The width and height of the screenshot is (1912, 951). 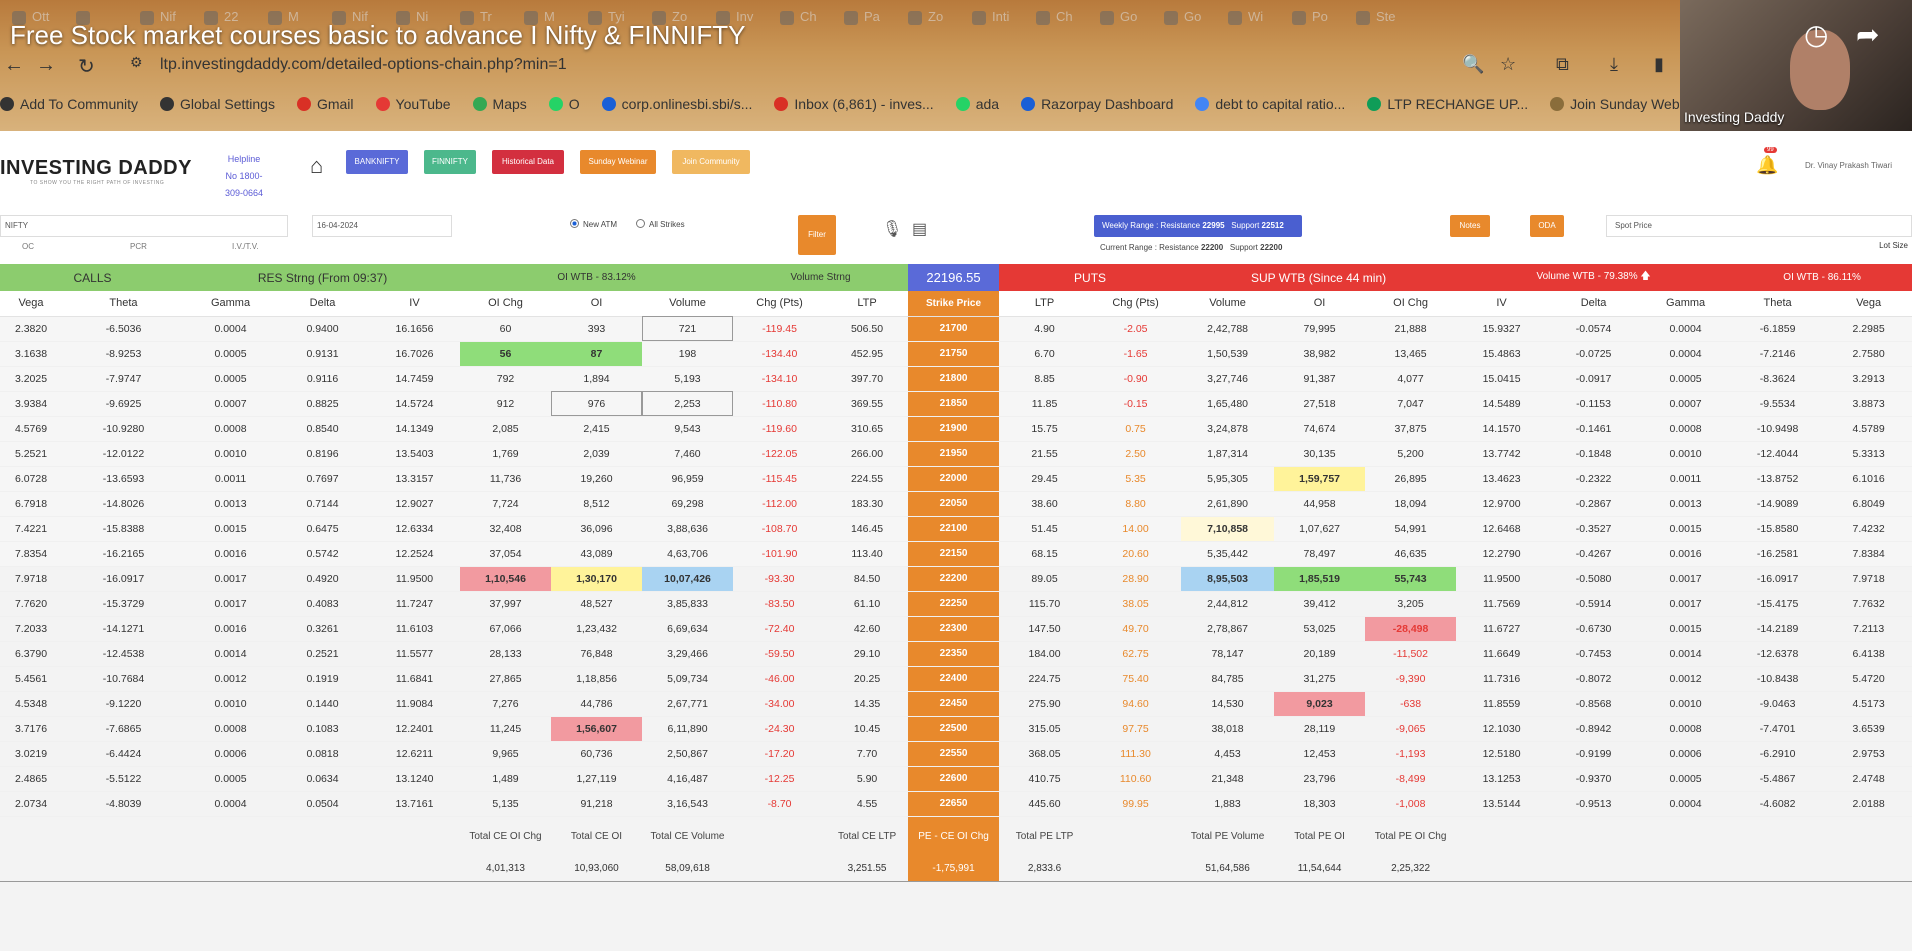 What do you see at coordinates (1470, 226) in the screenshot?
I see `notes-button: Notes` at bounding box center [1470, 226].